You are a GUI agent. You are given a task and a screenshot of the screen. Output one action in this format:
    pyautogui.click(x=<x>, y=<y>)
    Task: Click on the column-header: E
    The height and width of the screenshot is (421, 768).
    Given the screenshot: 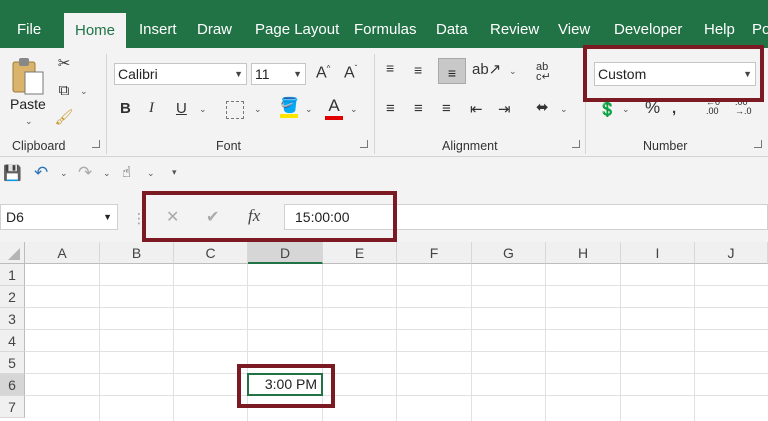 What is the action you would take?
    pyautogui.click(x=360, y=253)
    